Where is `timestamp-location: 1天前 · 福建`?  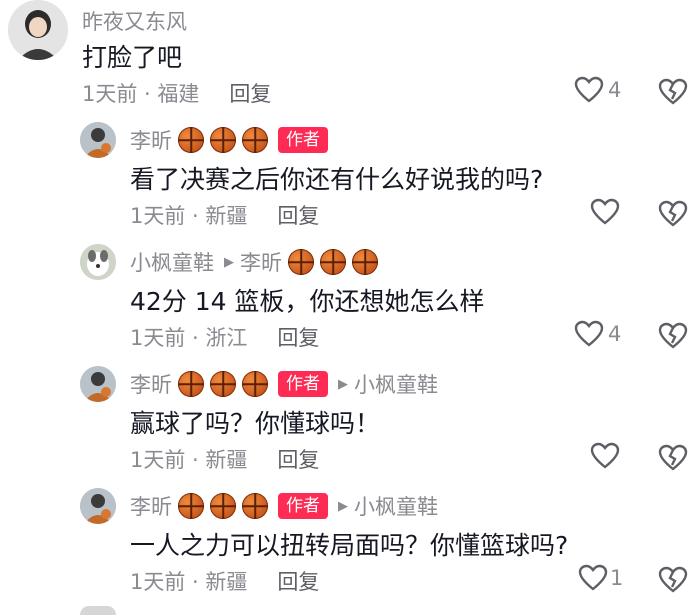 timestamp-location: 1天前 · 福建 is located at coordinates (141, 94).